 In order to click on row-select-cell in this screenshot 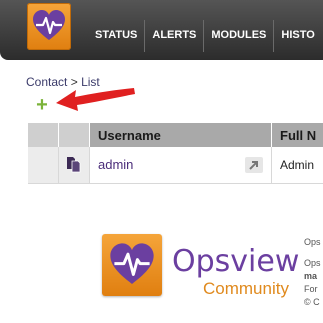, I will do `click(43, 165)`.